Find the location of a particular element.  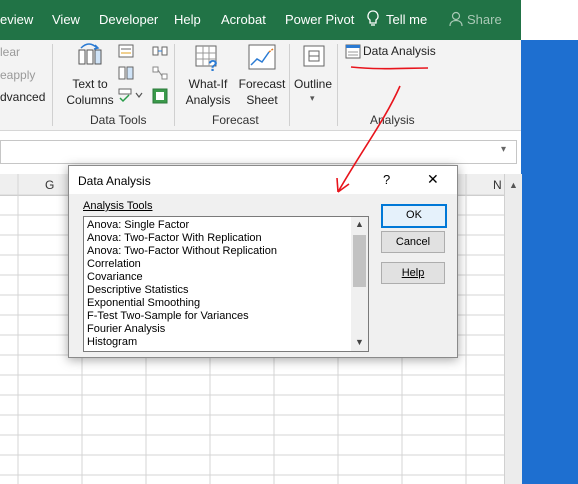

annotation-underline is located at coordinates (389, 68).